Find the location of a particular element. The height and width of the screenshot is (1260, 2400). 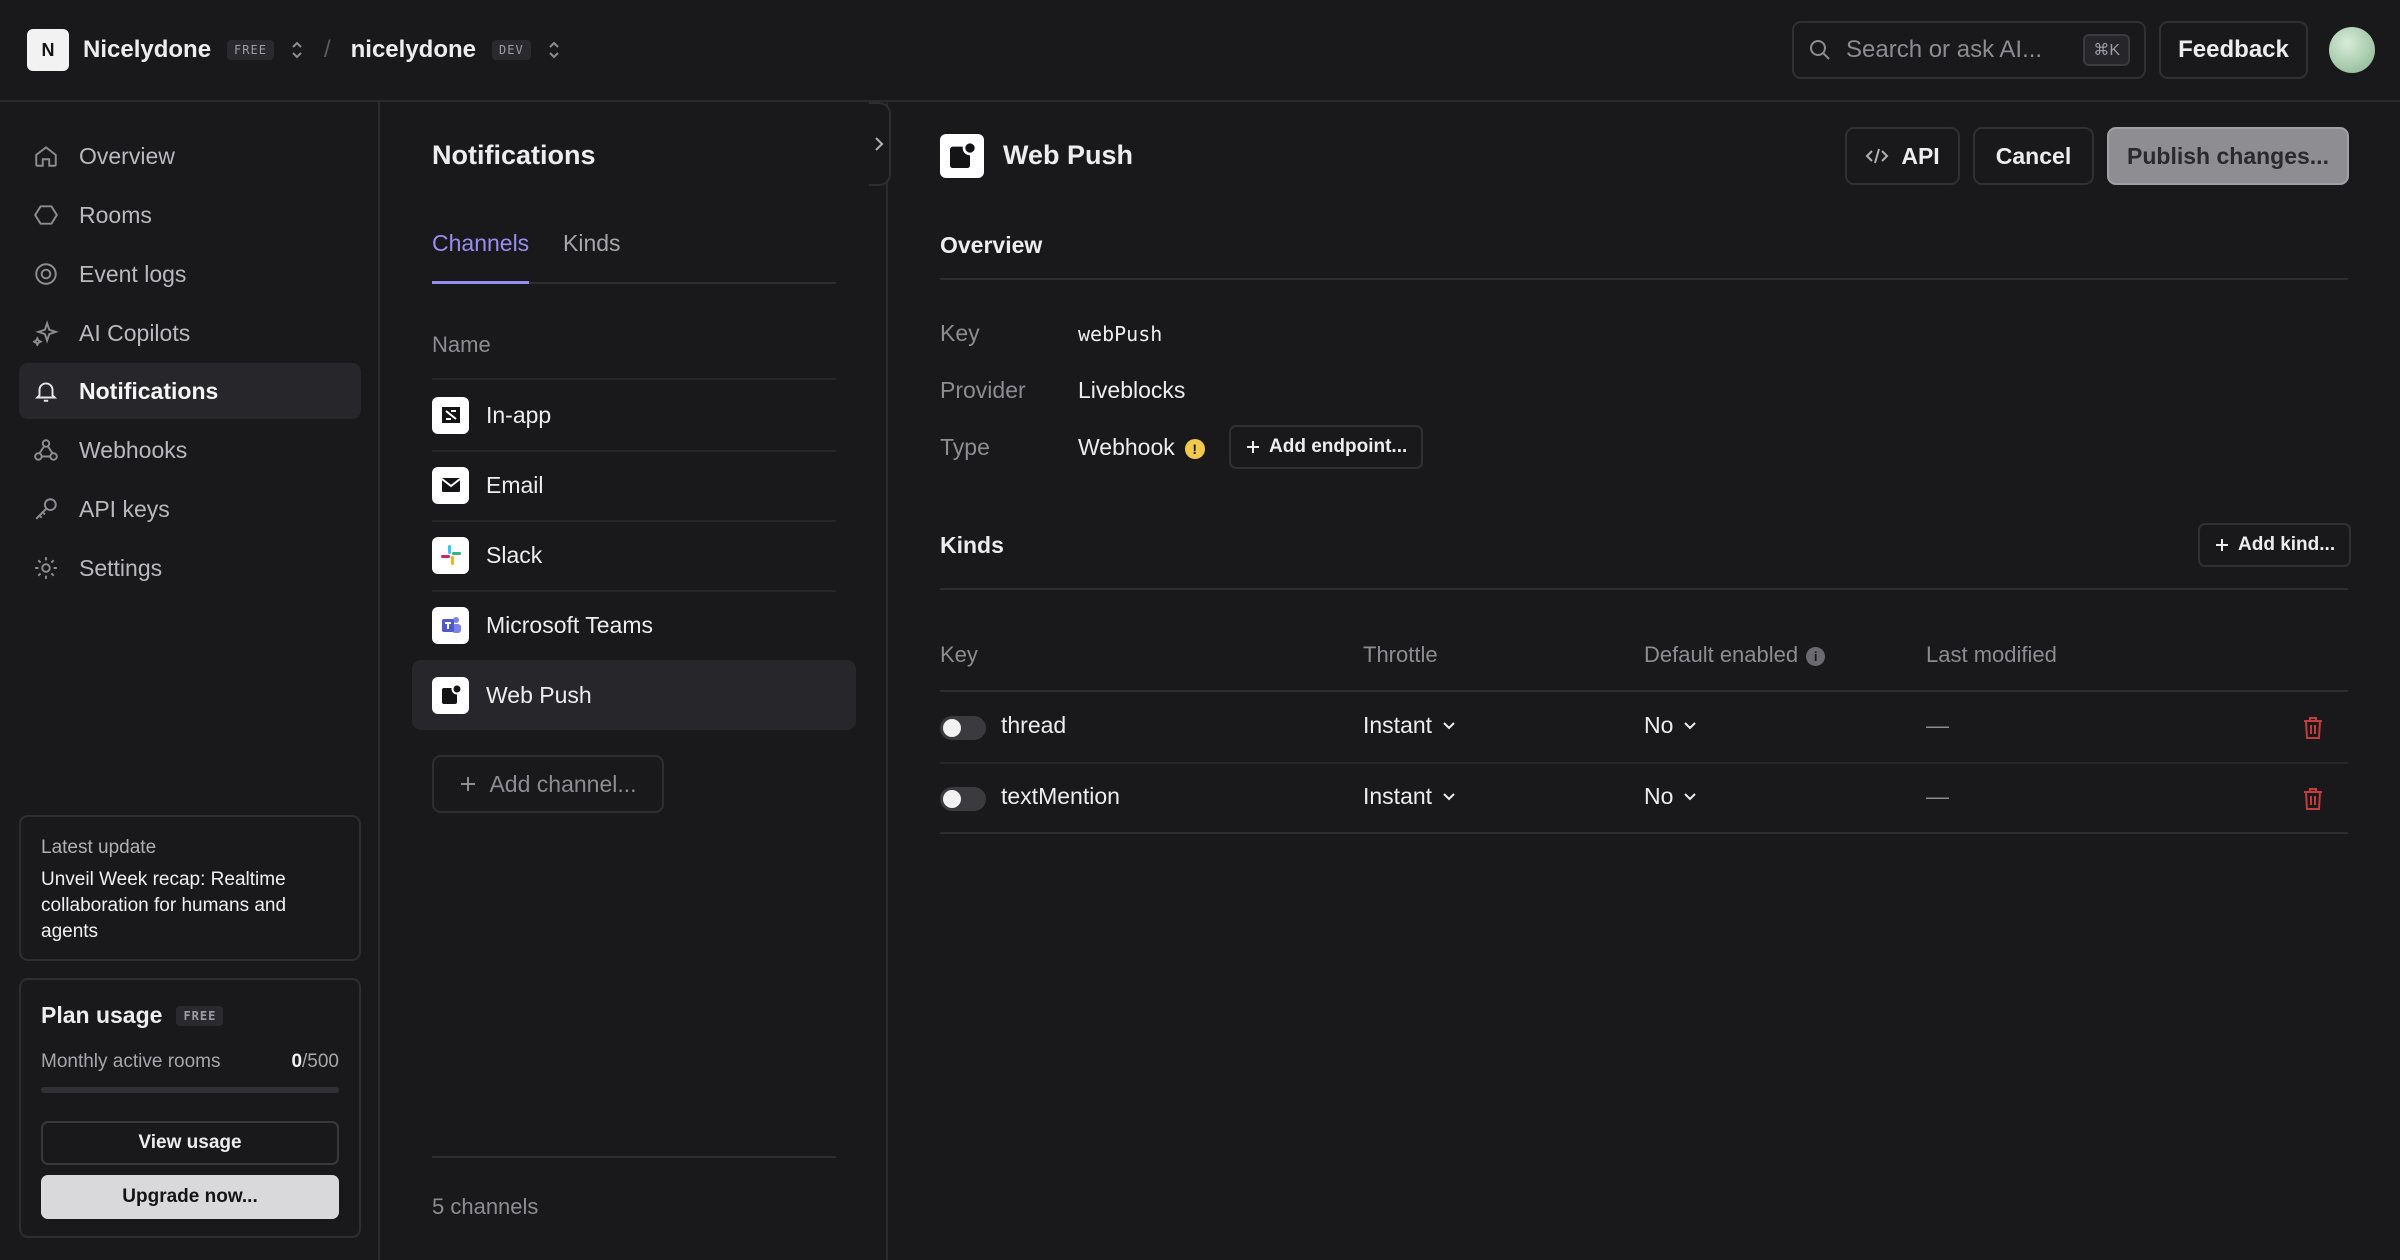

channel-row-web-push: Web Push is located at coordinates (634, 695).